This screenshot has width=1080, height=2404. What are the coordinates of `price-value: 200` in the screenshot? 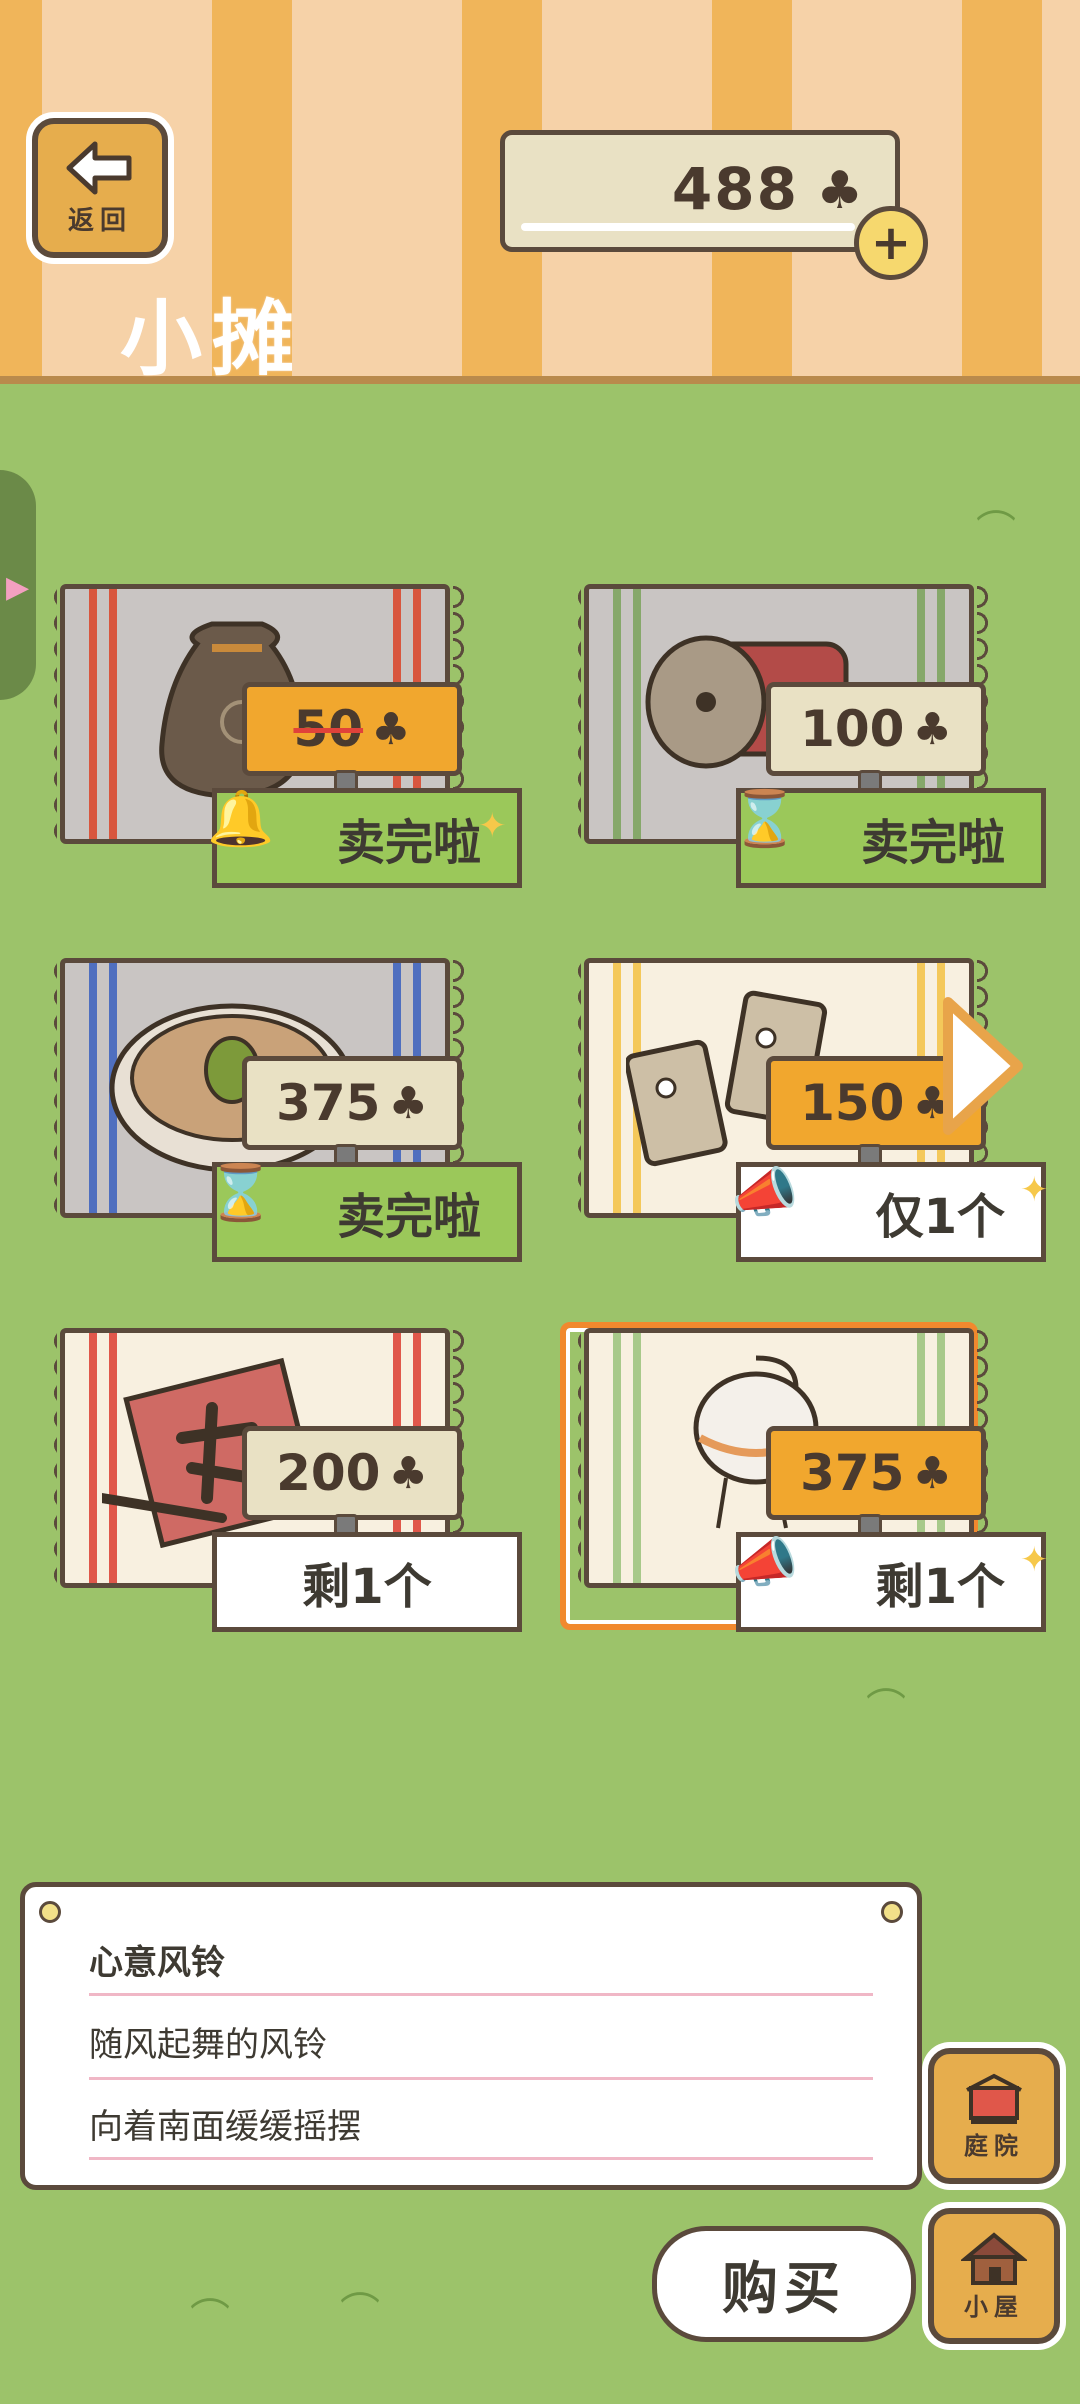 It's located at (328, 1473).